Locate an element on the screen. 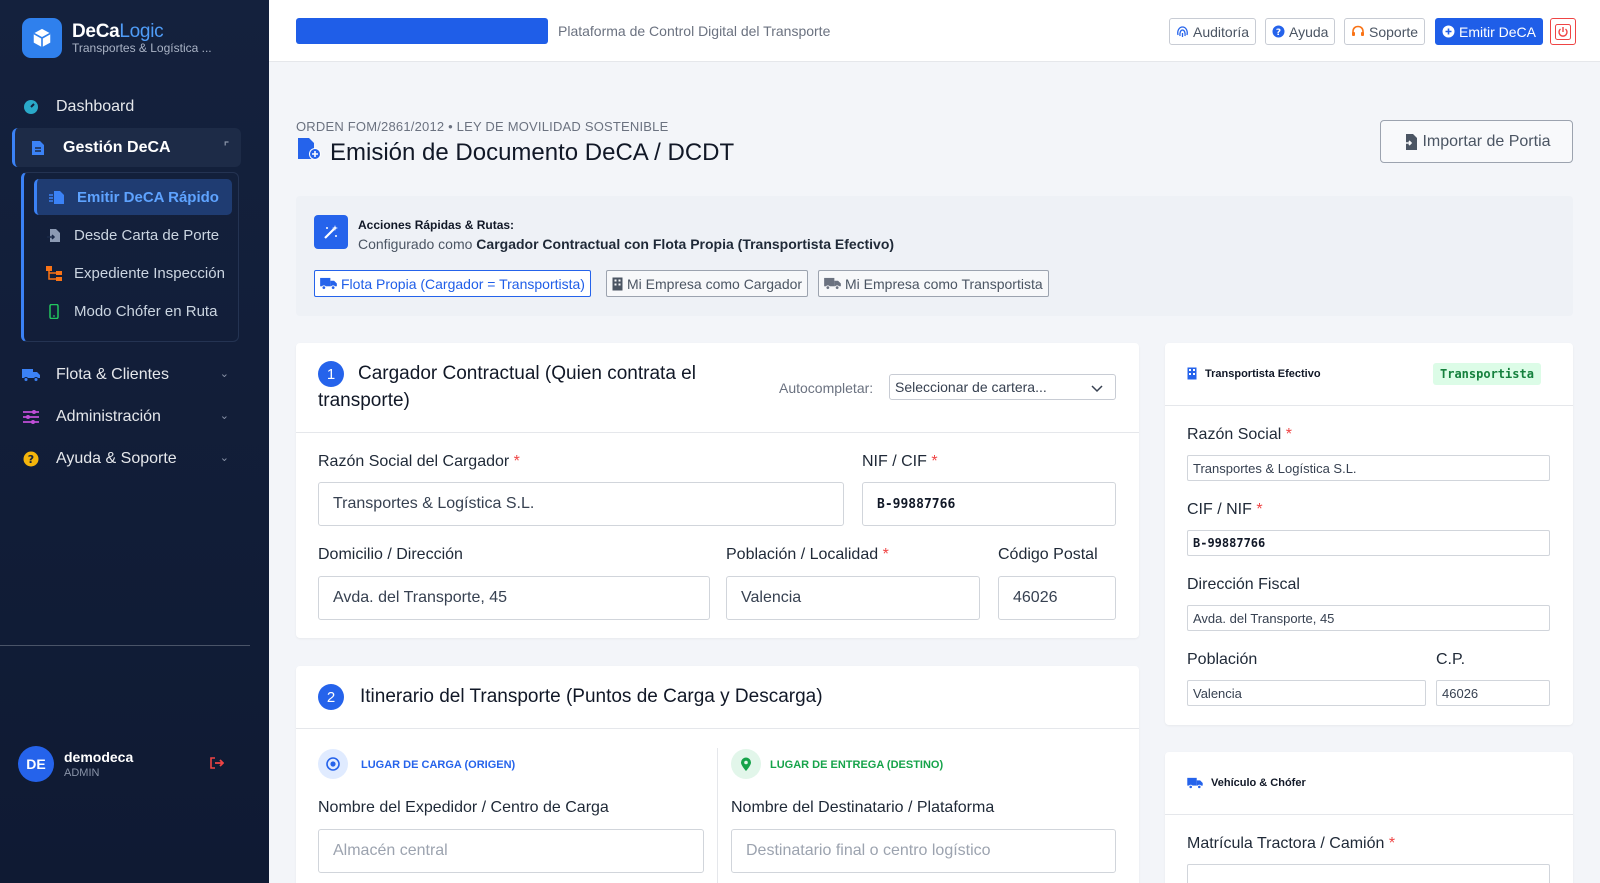 The height and width of the screenshot is (883, 1600). origin-marker-icon is located at coordinates (333, 764).